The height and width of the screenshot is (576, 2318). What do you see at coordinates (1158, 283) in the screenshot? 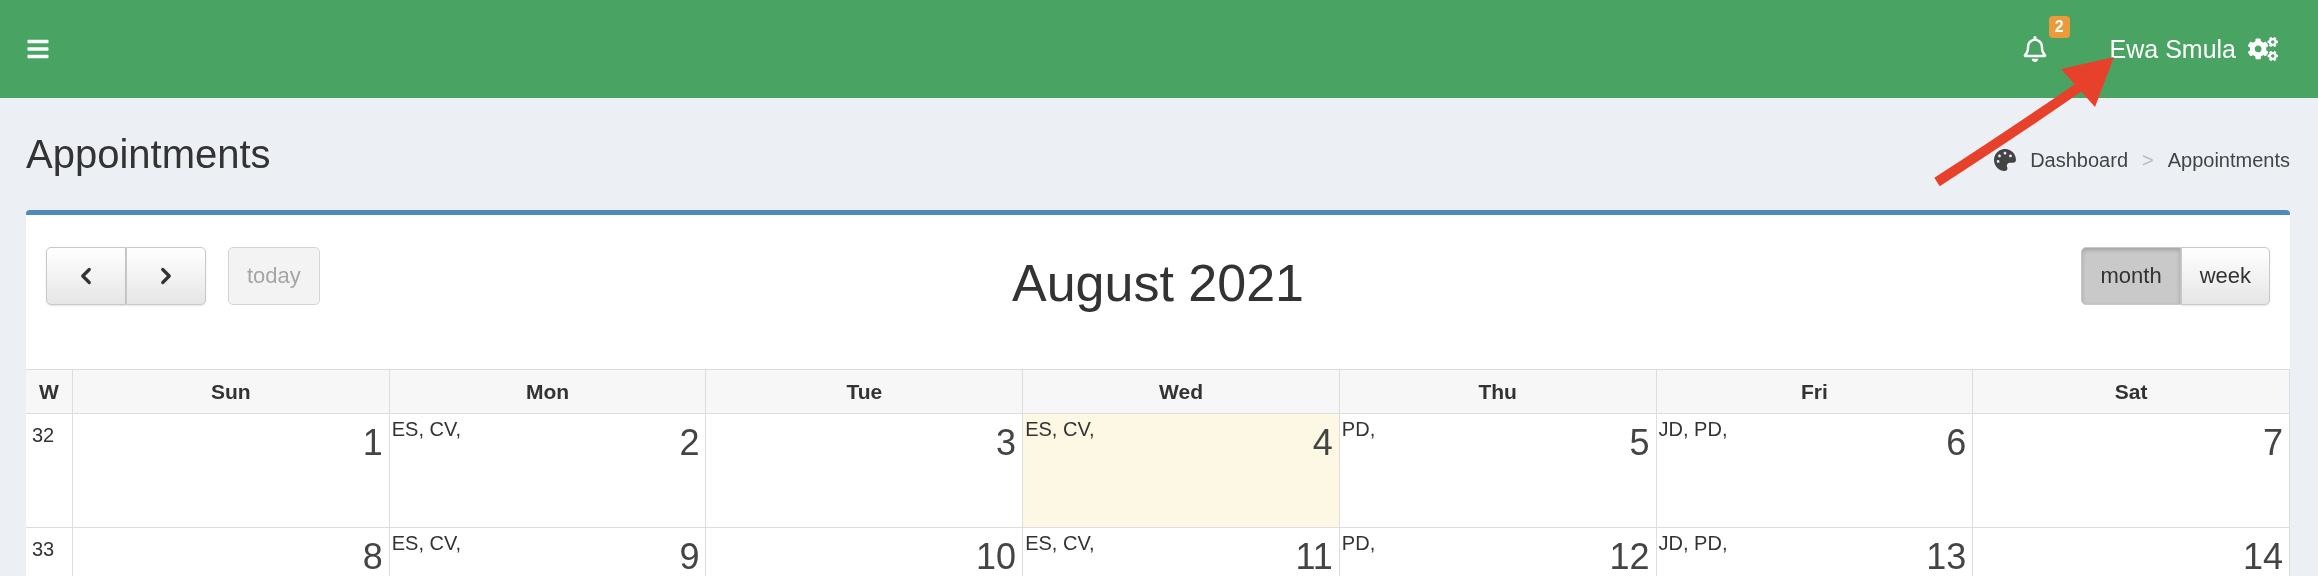
I see `calendar-title: August 2021` at bounding box center [1158, 283].